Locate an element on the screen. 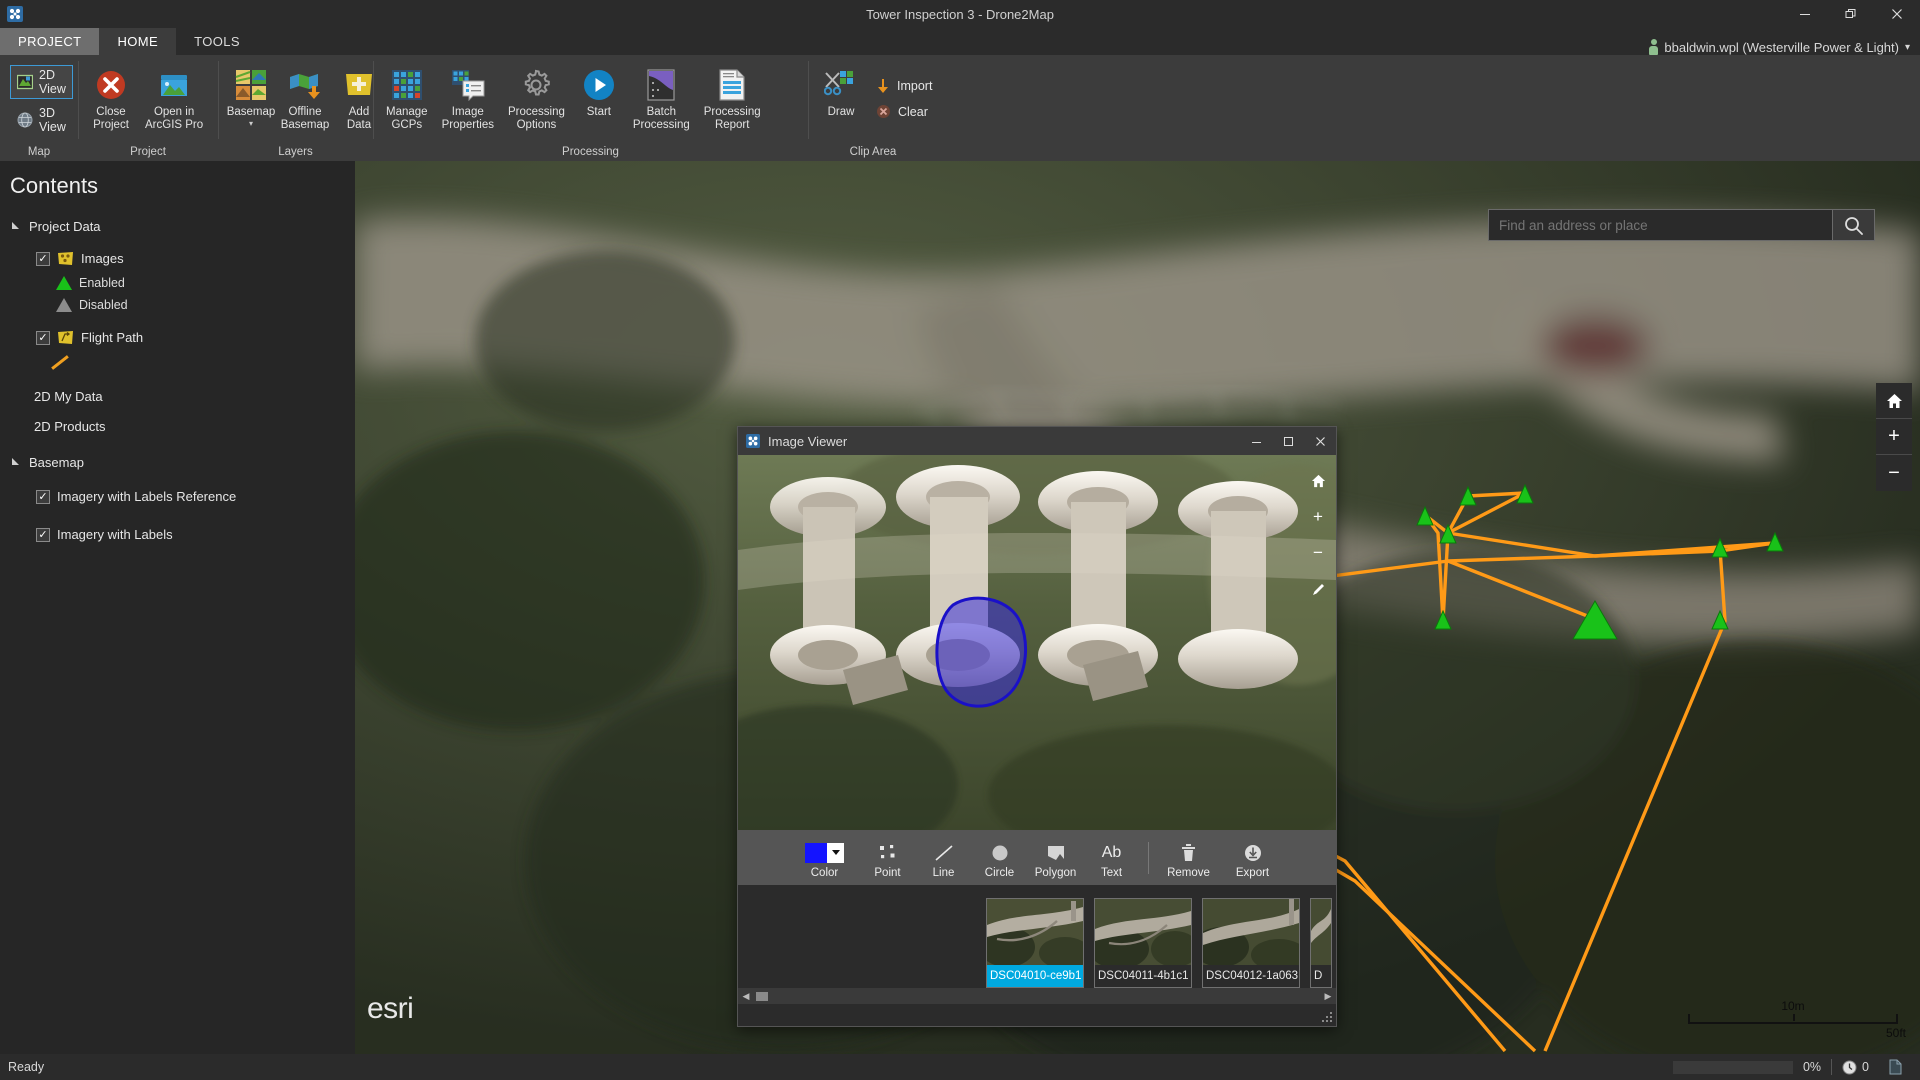  button-basemap: Basemap ▾ is located at coordinates (251, 97).